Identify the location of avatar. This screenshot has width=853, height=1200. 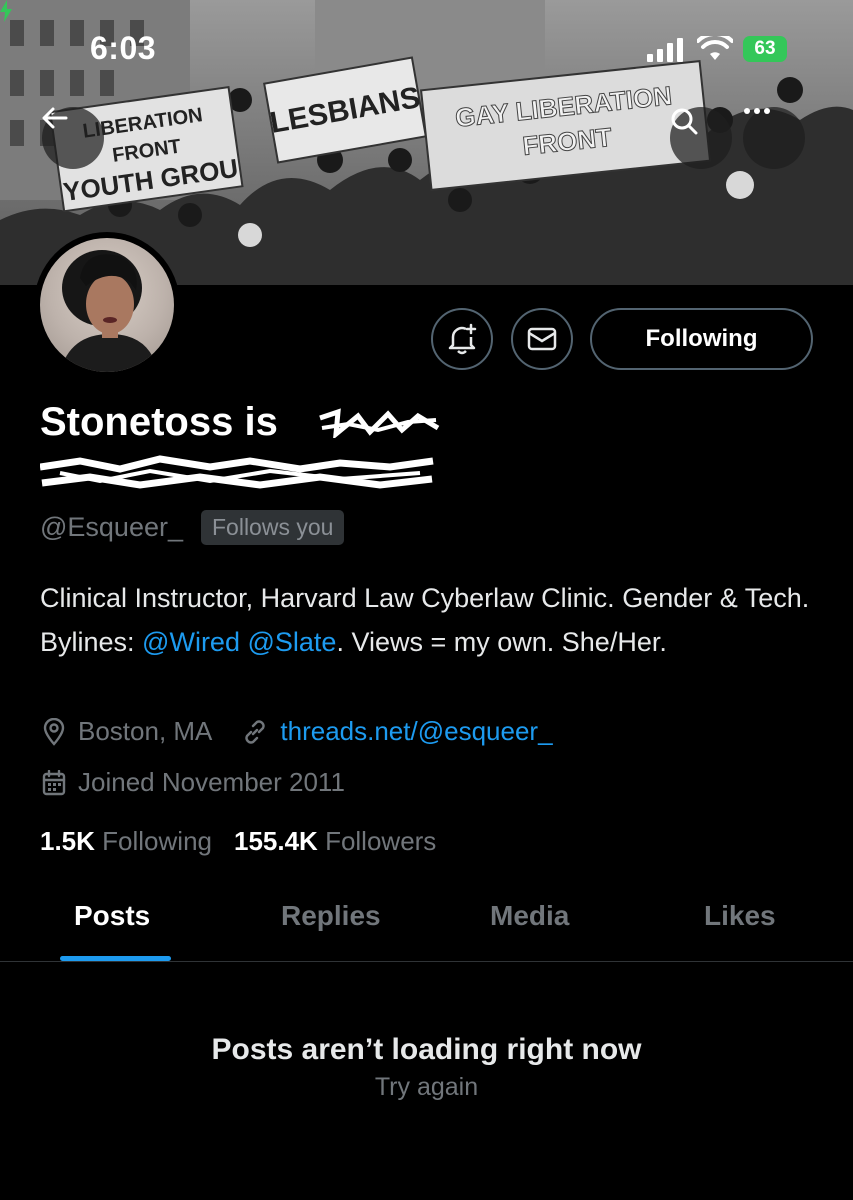
(107, 305).